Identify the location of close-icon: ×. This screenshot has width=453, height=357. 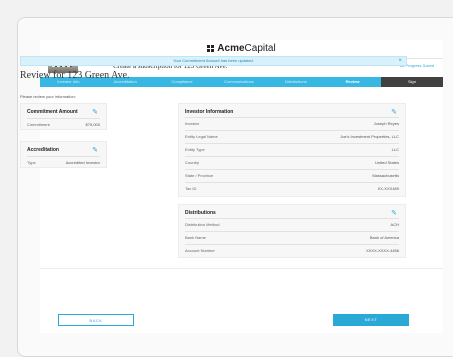
(400, 61).